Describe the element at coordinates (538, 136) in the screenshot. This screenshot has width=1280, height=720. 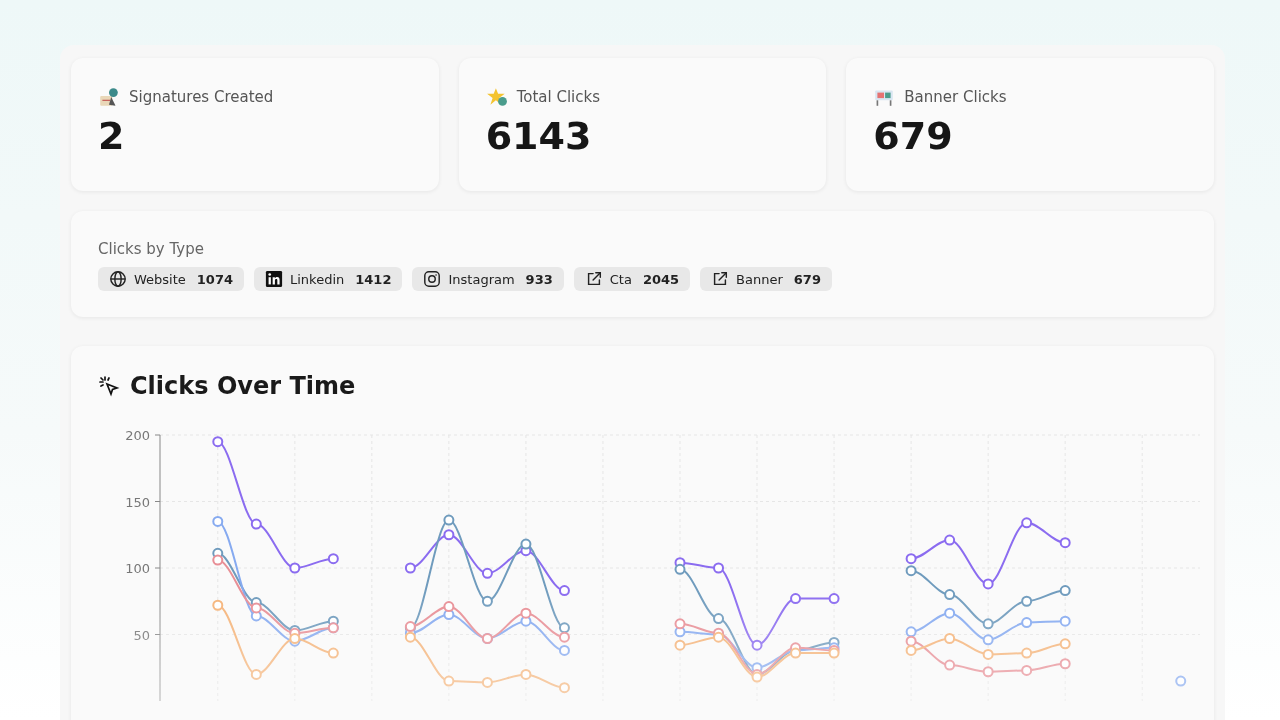
I see `stat-value: 6143` at that location.